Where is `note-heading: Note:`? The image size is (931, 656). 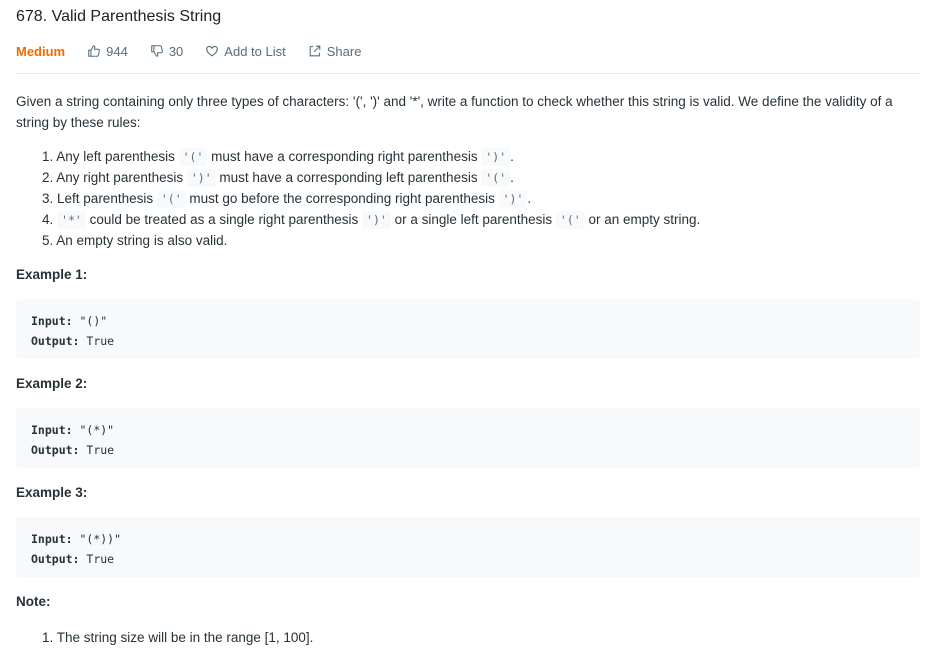
note-heading: Note: is located at coordinates (33, 601).